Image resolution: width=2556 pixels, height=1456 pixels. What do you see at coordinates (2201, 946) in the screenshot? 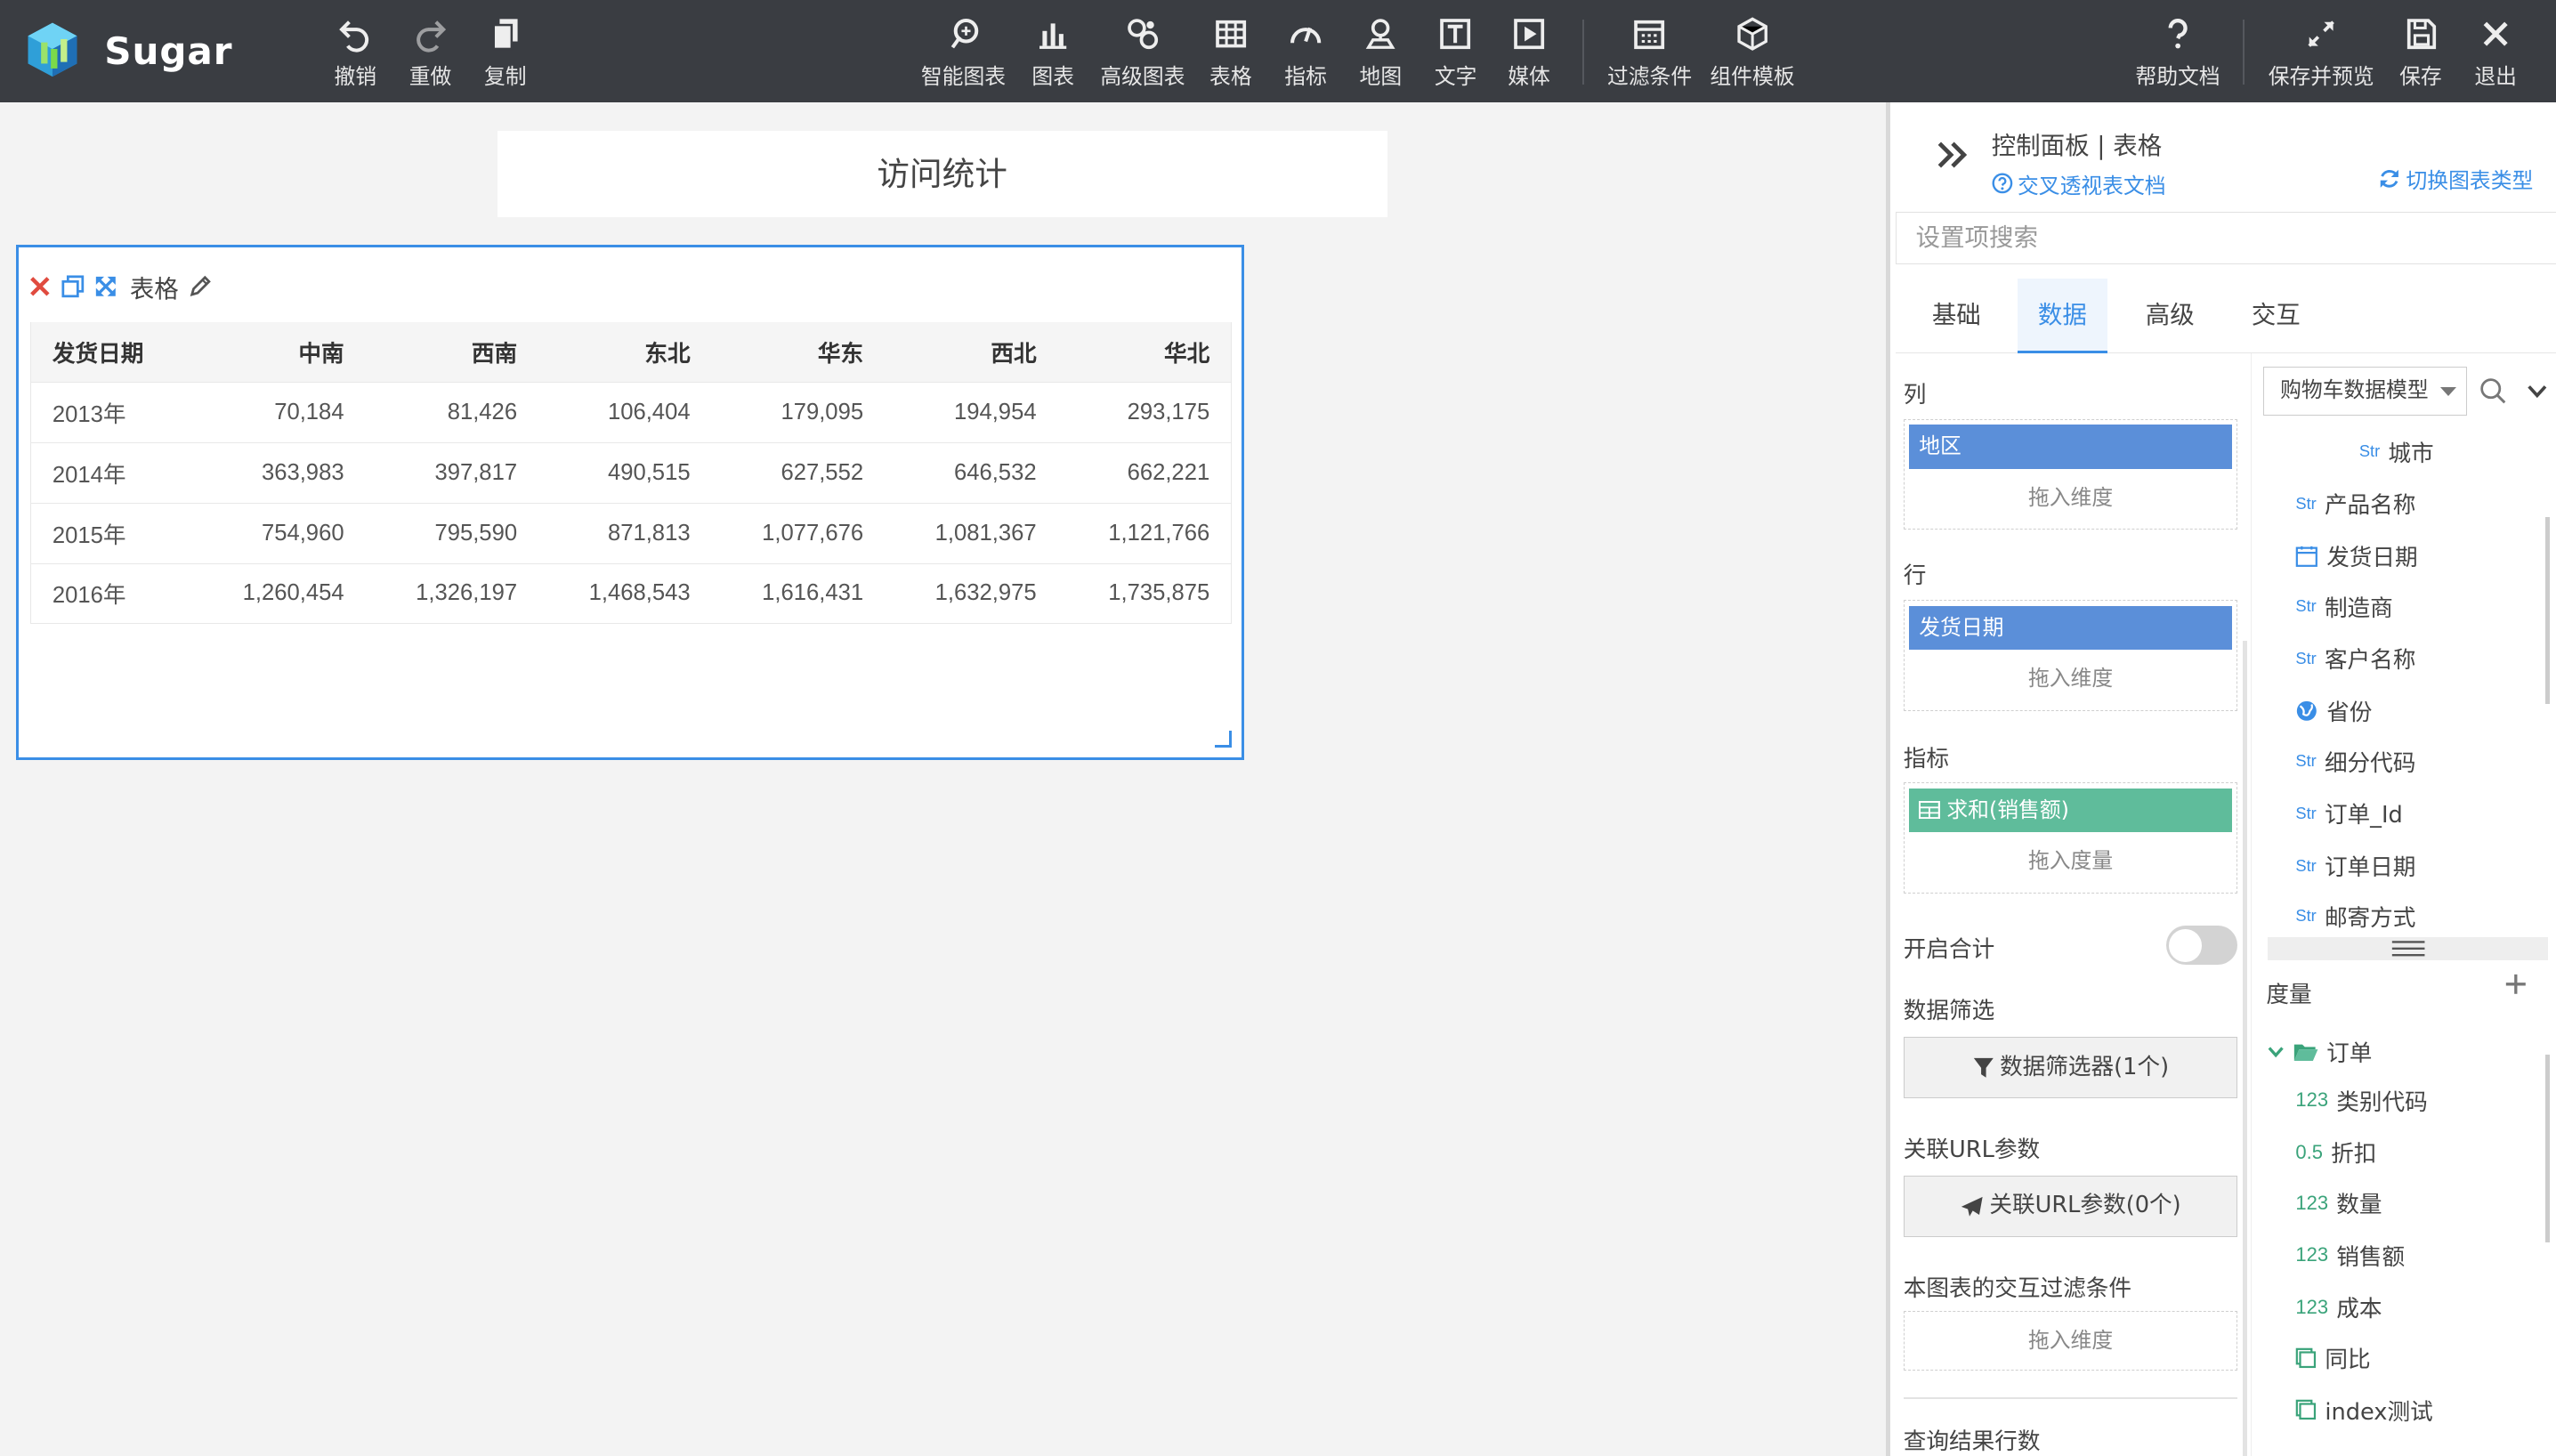
I see `total-toggle-switch` at bounding box center [2201, 946].